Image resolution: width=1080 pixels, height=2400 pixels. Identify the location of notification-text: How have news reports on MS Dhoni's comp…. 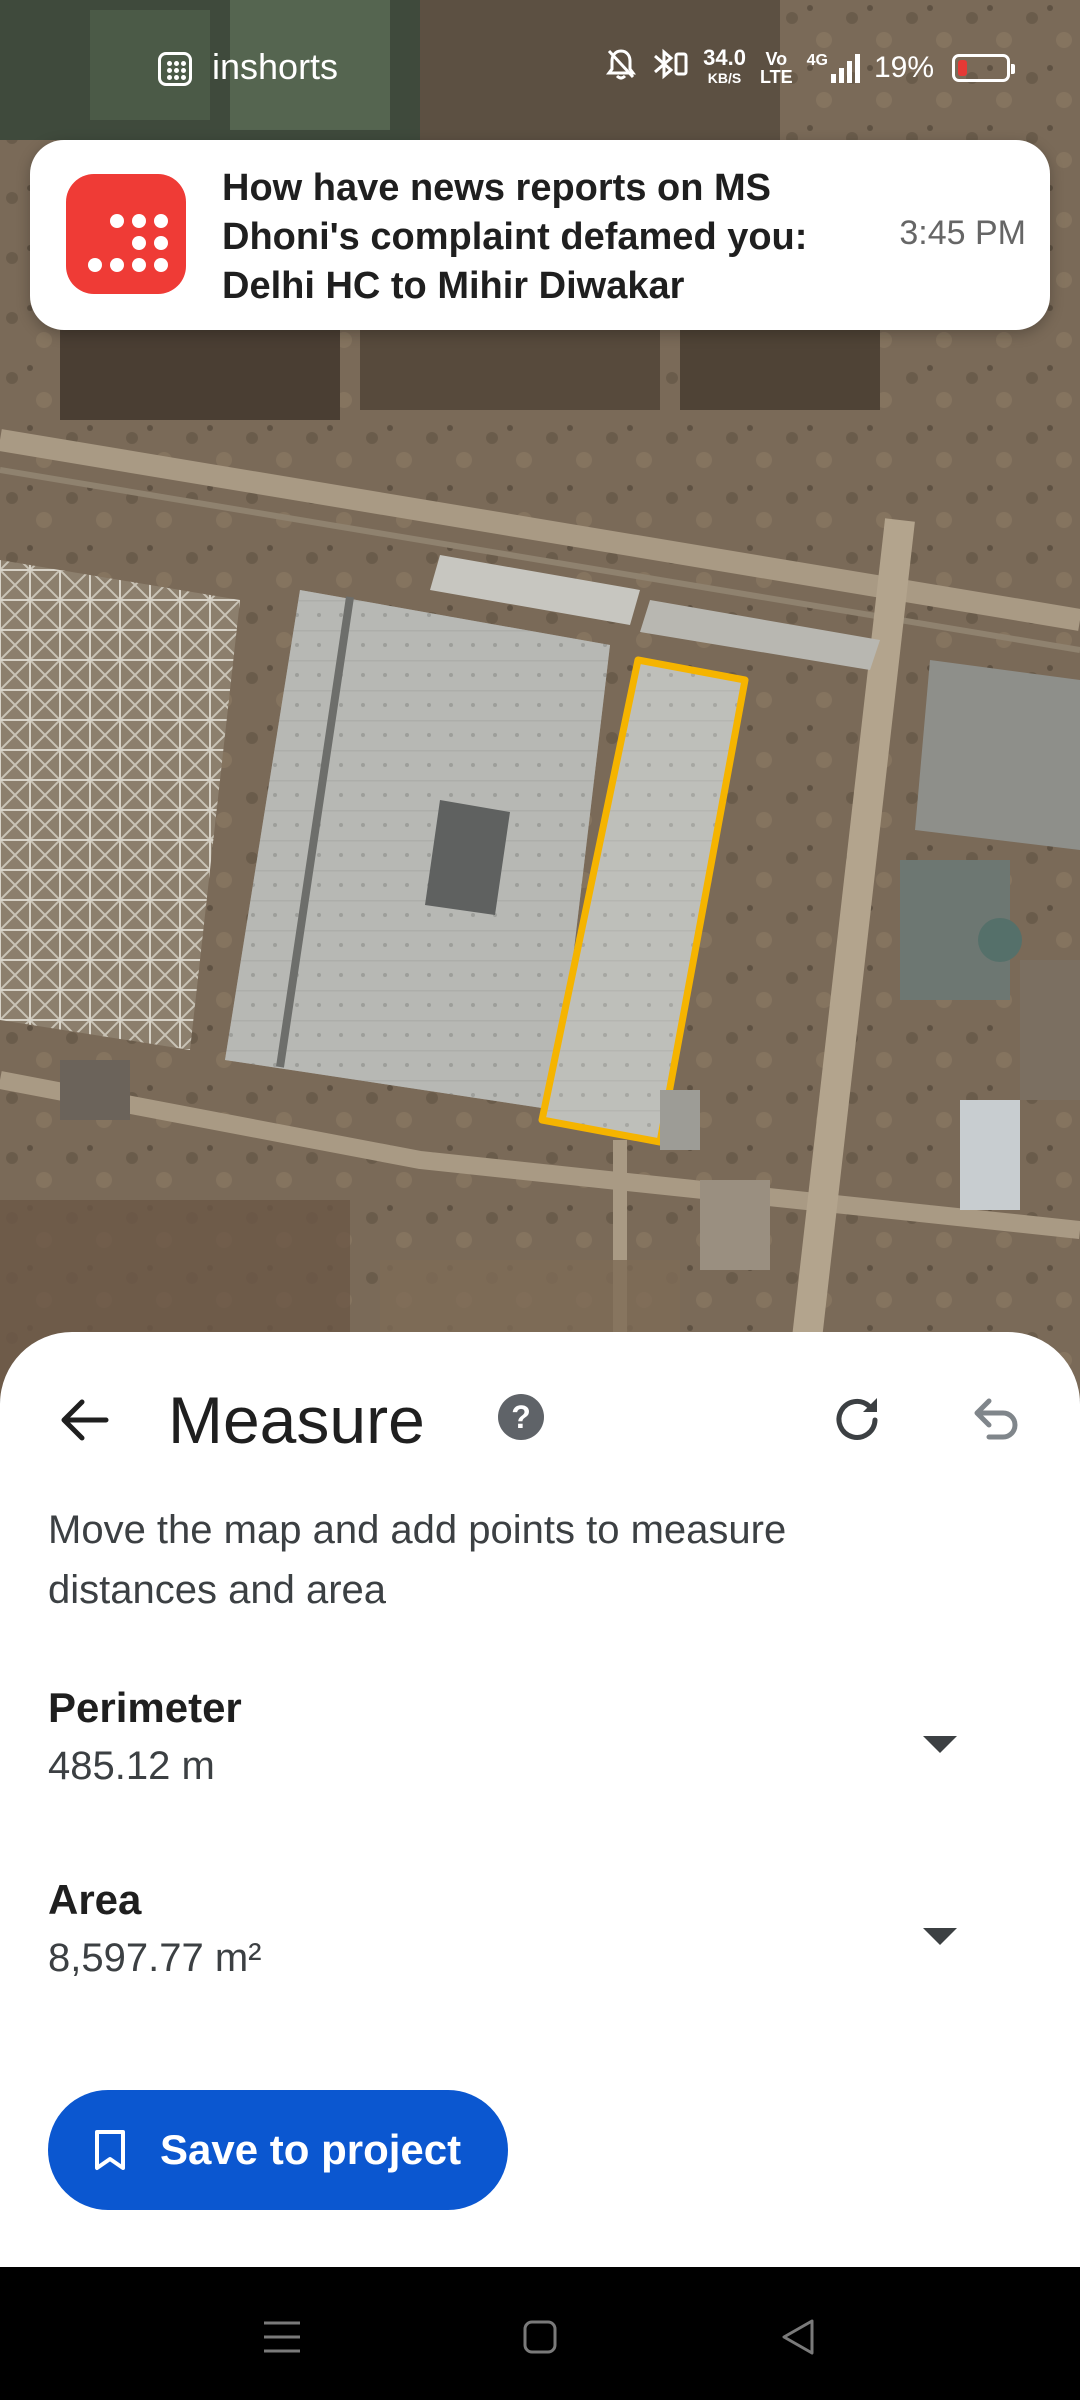
(515, 237).